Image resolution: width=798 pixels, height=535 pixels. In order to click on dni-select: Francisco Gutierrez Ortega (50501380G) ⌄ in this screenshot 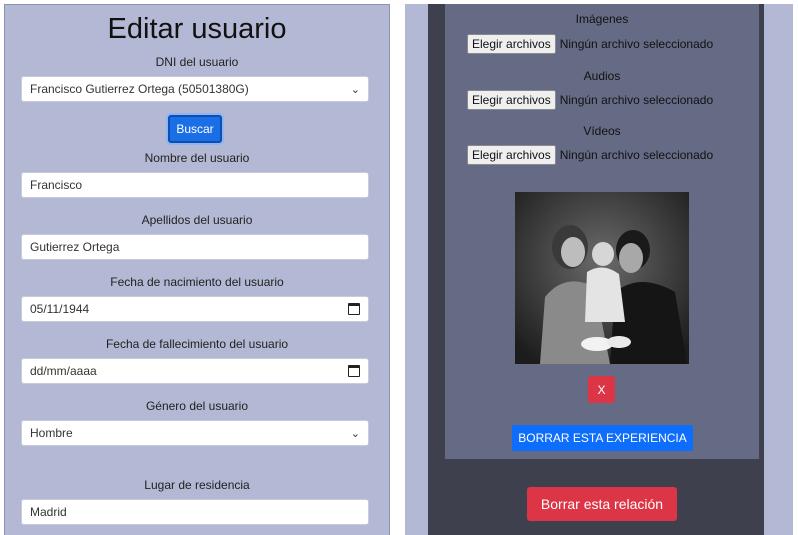, I will do `click(195, 89)`.